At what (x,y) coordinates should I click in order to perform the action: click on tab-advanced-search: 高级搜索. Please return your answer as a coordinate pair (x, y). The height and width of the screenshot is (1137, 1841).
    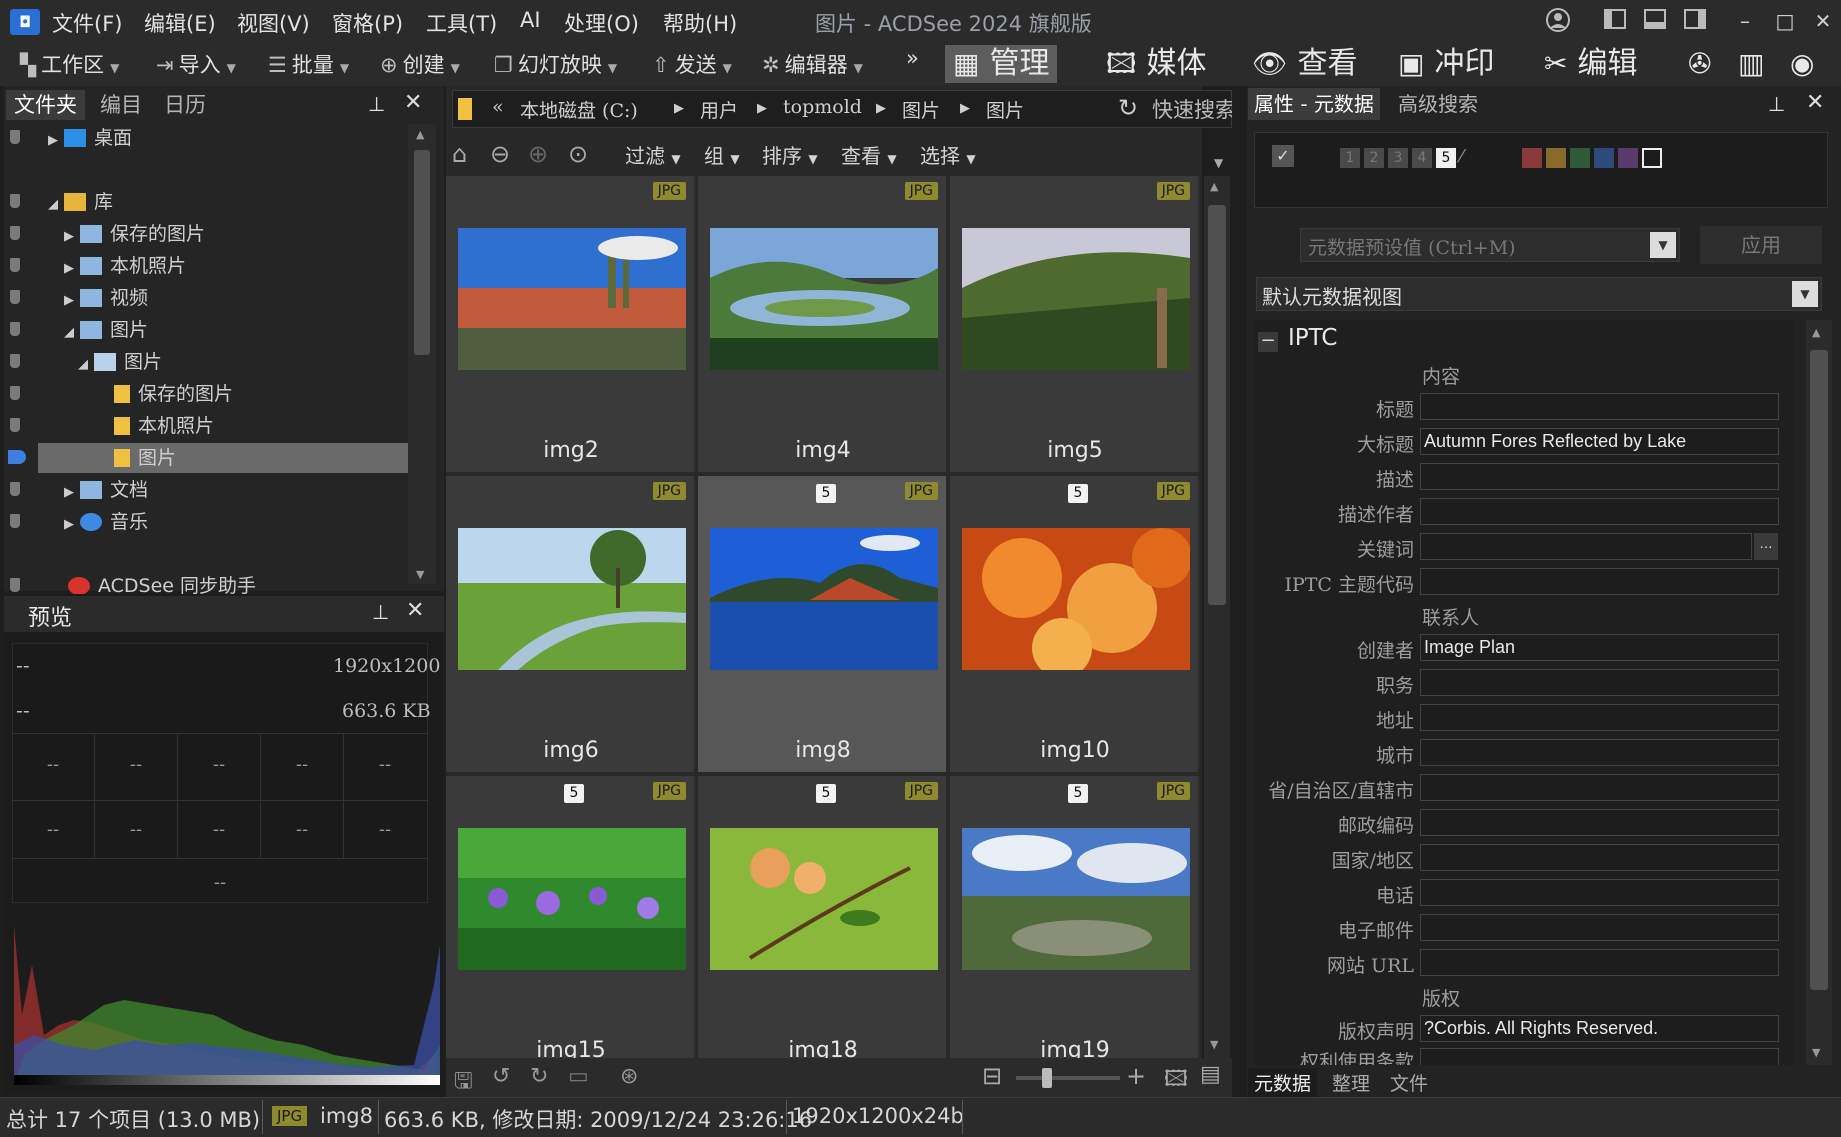
    Looking at the image, I should click on (1438, 104).